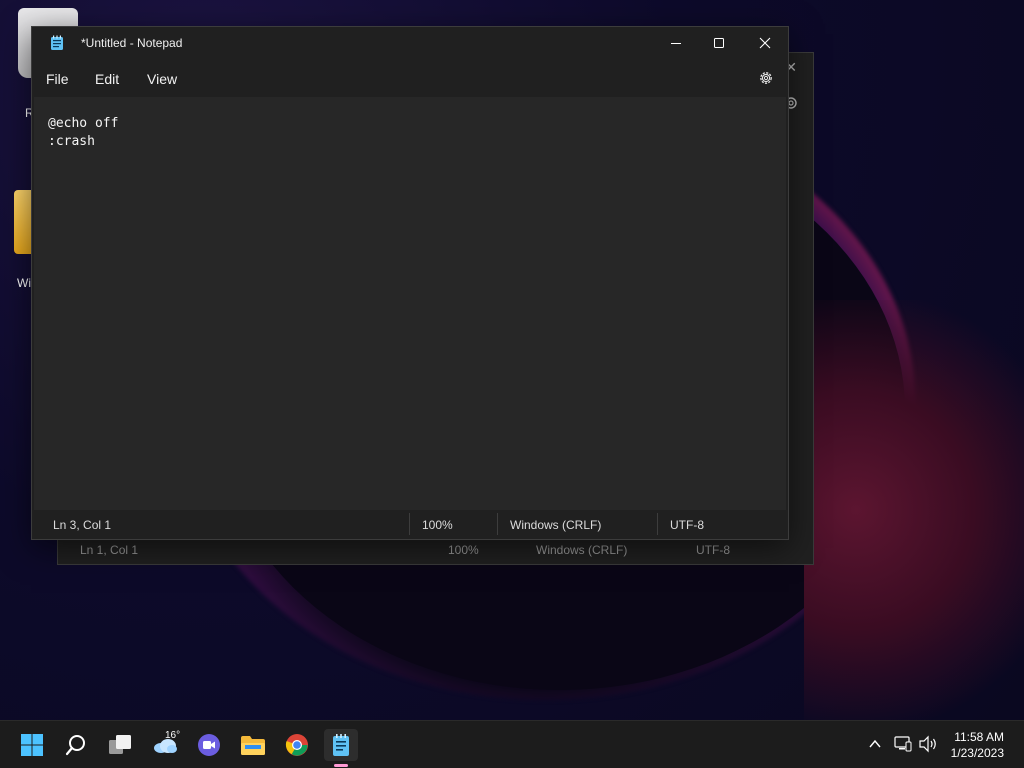  I want to click on menu-edit: Edit, so click(107, 79).